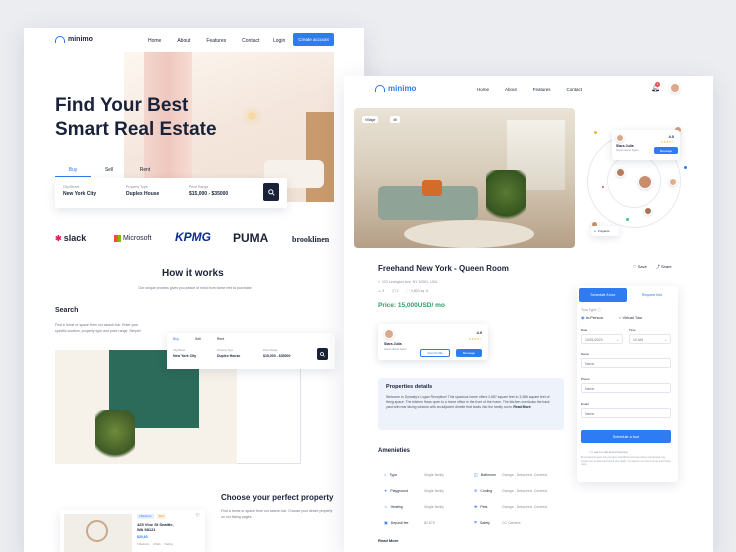 This screenshot has height=552, width=736. Describe the element at coordinates (521, 407) in the screenshot. I see `details-read-more-link: Read More` at that location.